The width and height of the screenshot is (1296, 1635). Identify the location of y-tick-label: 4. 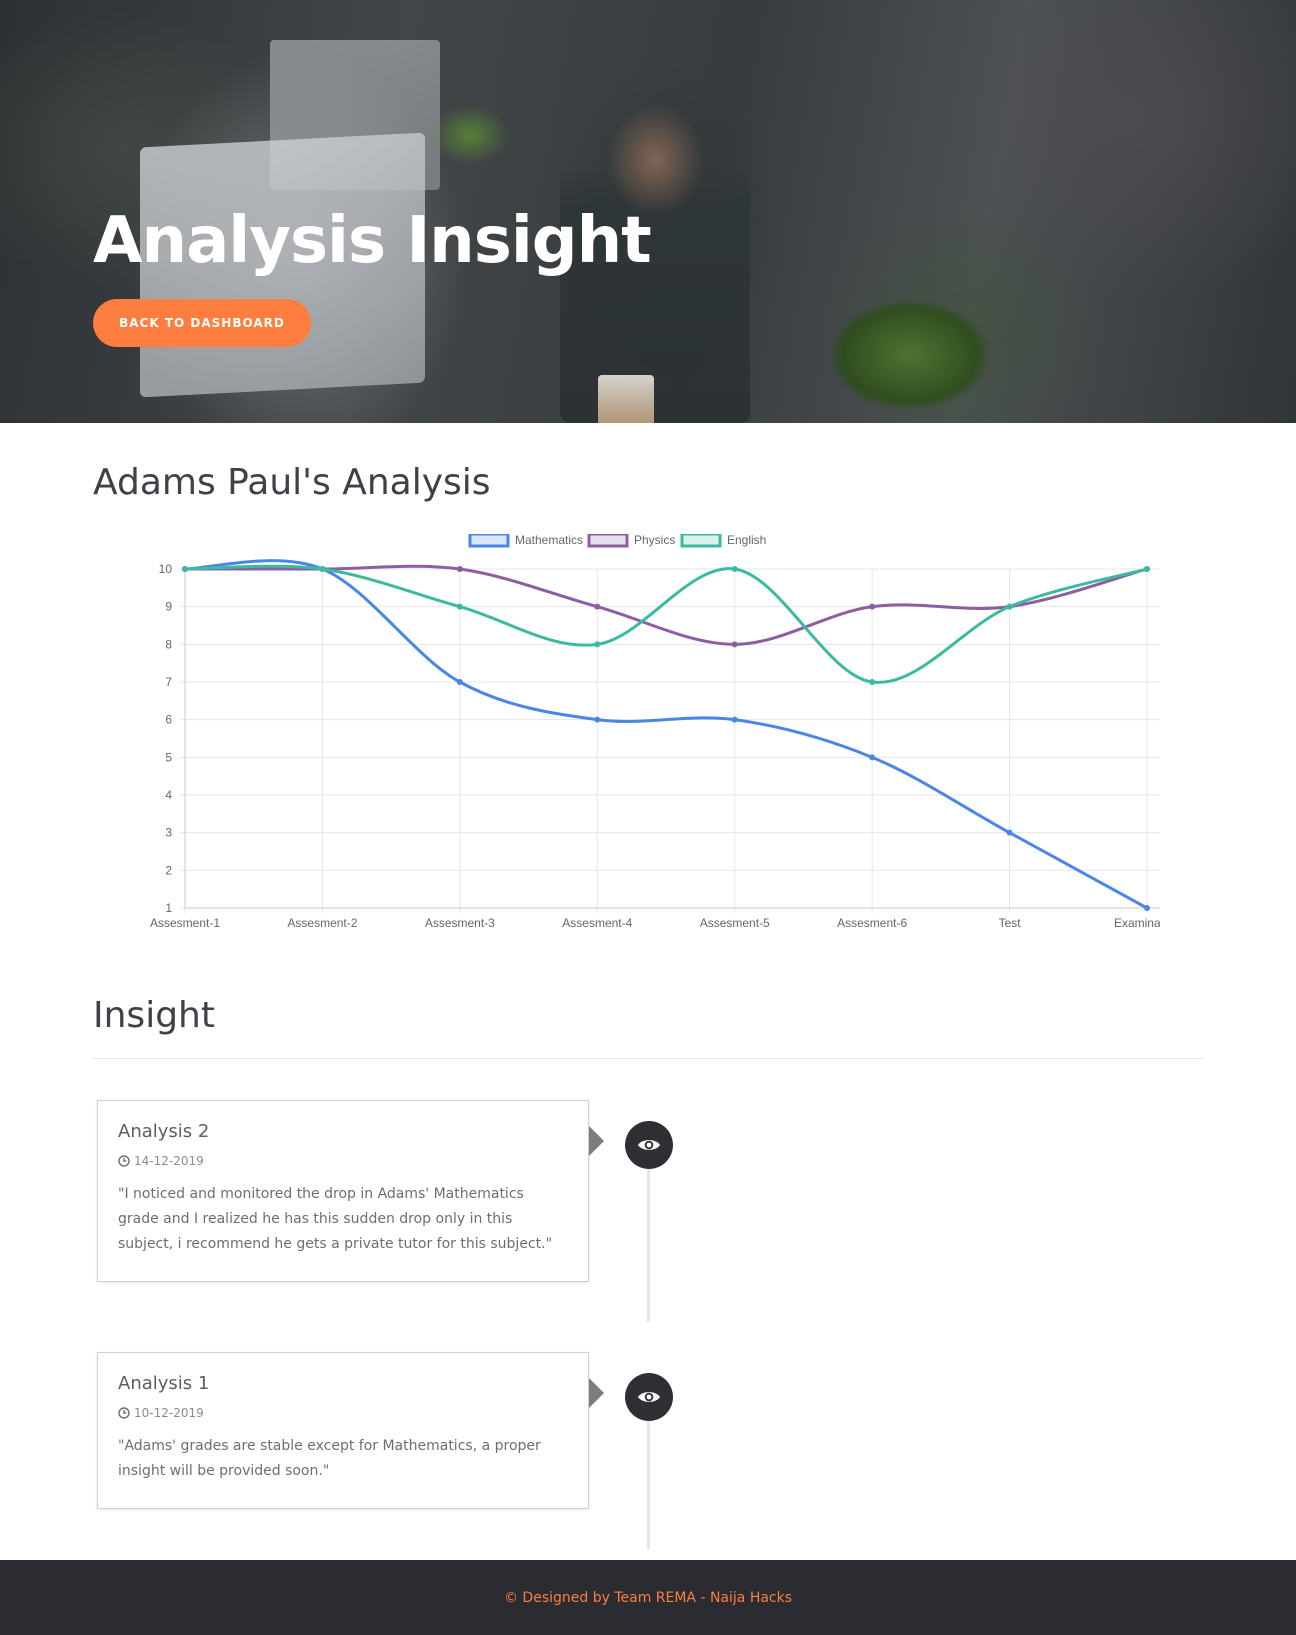
(168, 795).